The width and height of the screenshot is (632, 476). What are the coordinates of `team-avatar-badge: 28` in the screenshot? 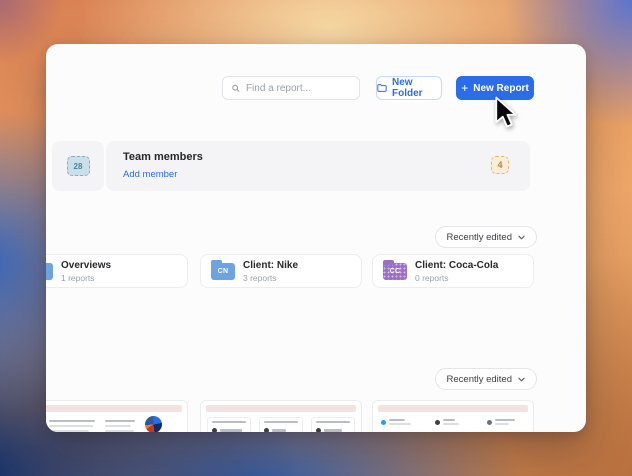 It's located at (78, 166).